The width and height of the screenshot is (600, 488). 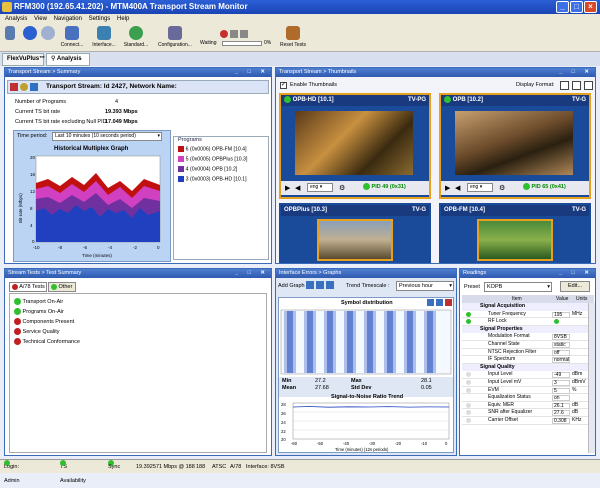 I want to click on status-a78: A/78, so click(x=236, y=467).